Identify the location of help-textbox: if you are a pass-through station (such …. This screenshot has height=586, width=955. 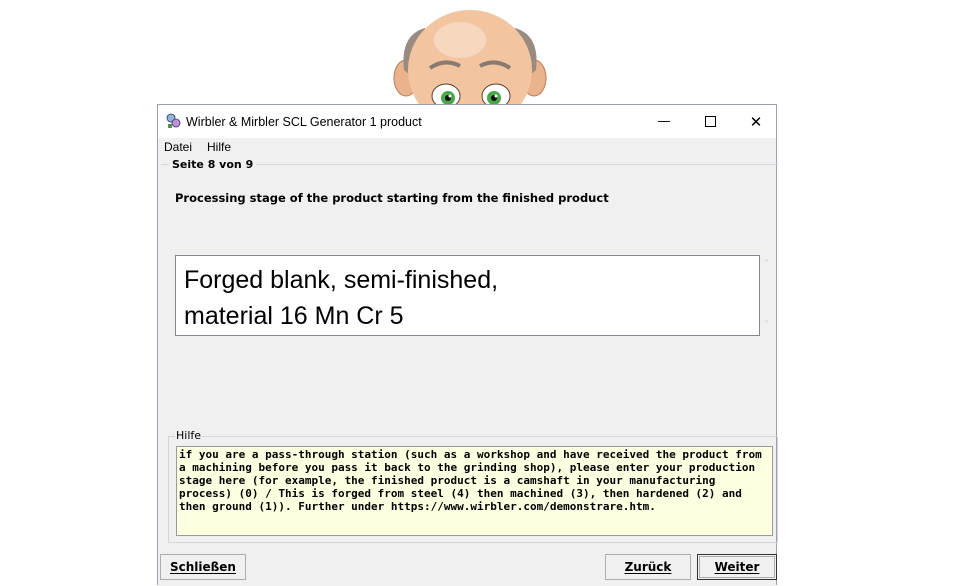
(474, 491).